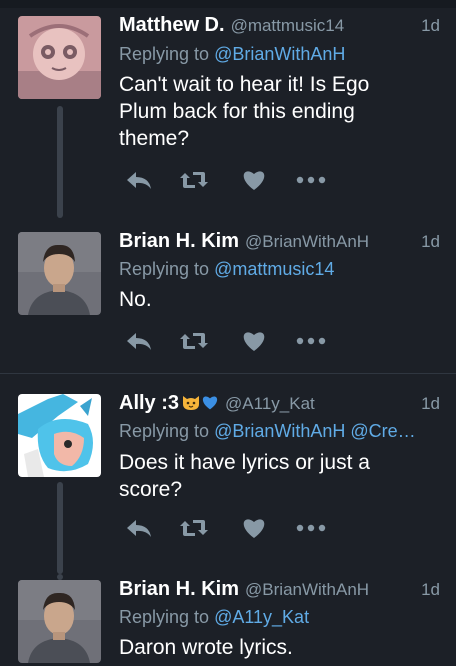  I want to click on tweet-header: Matthew D. @mattmusic14 1d, so click(279, 26).